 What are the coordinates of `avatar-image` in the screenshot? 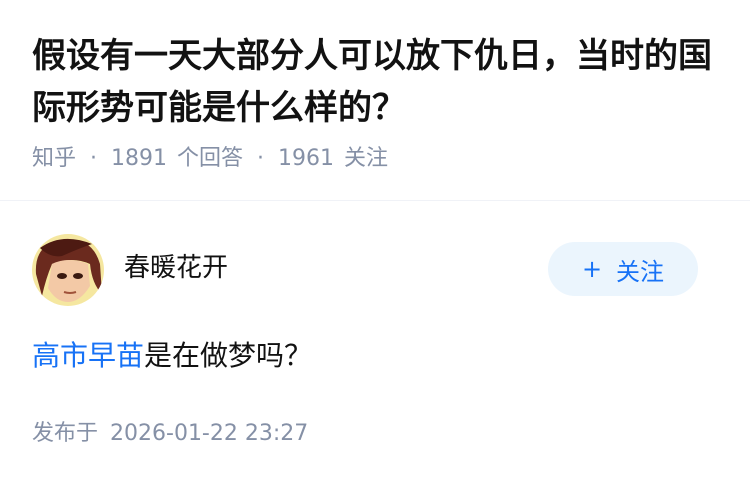 It's located at (68, 270).